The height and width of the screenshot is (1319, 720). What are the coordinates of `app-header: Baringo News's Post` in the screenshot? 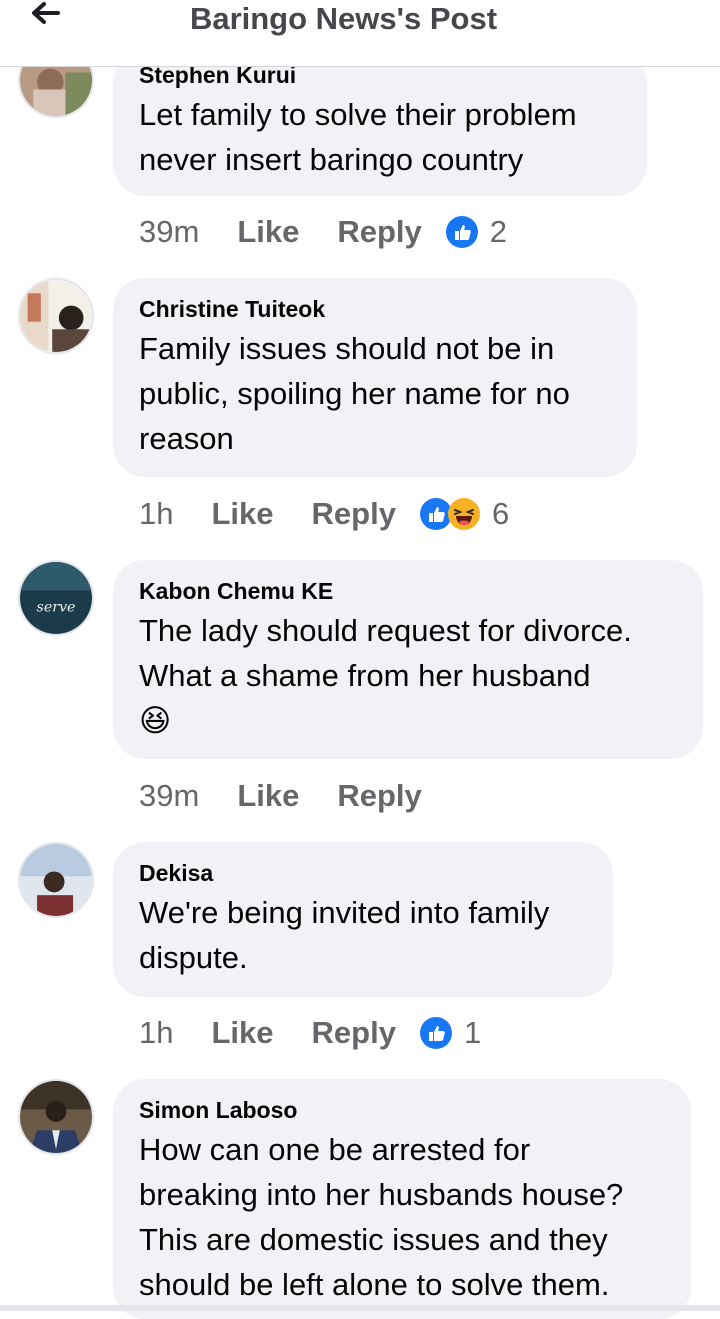 It's located at (360, 33).